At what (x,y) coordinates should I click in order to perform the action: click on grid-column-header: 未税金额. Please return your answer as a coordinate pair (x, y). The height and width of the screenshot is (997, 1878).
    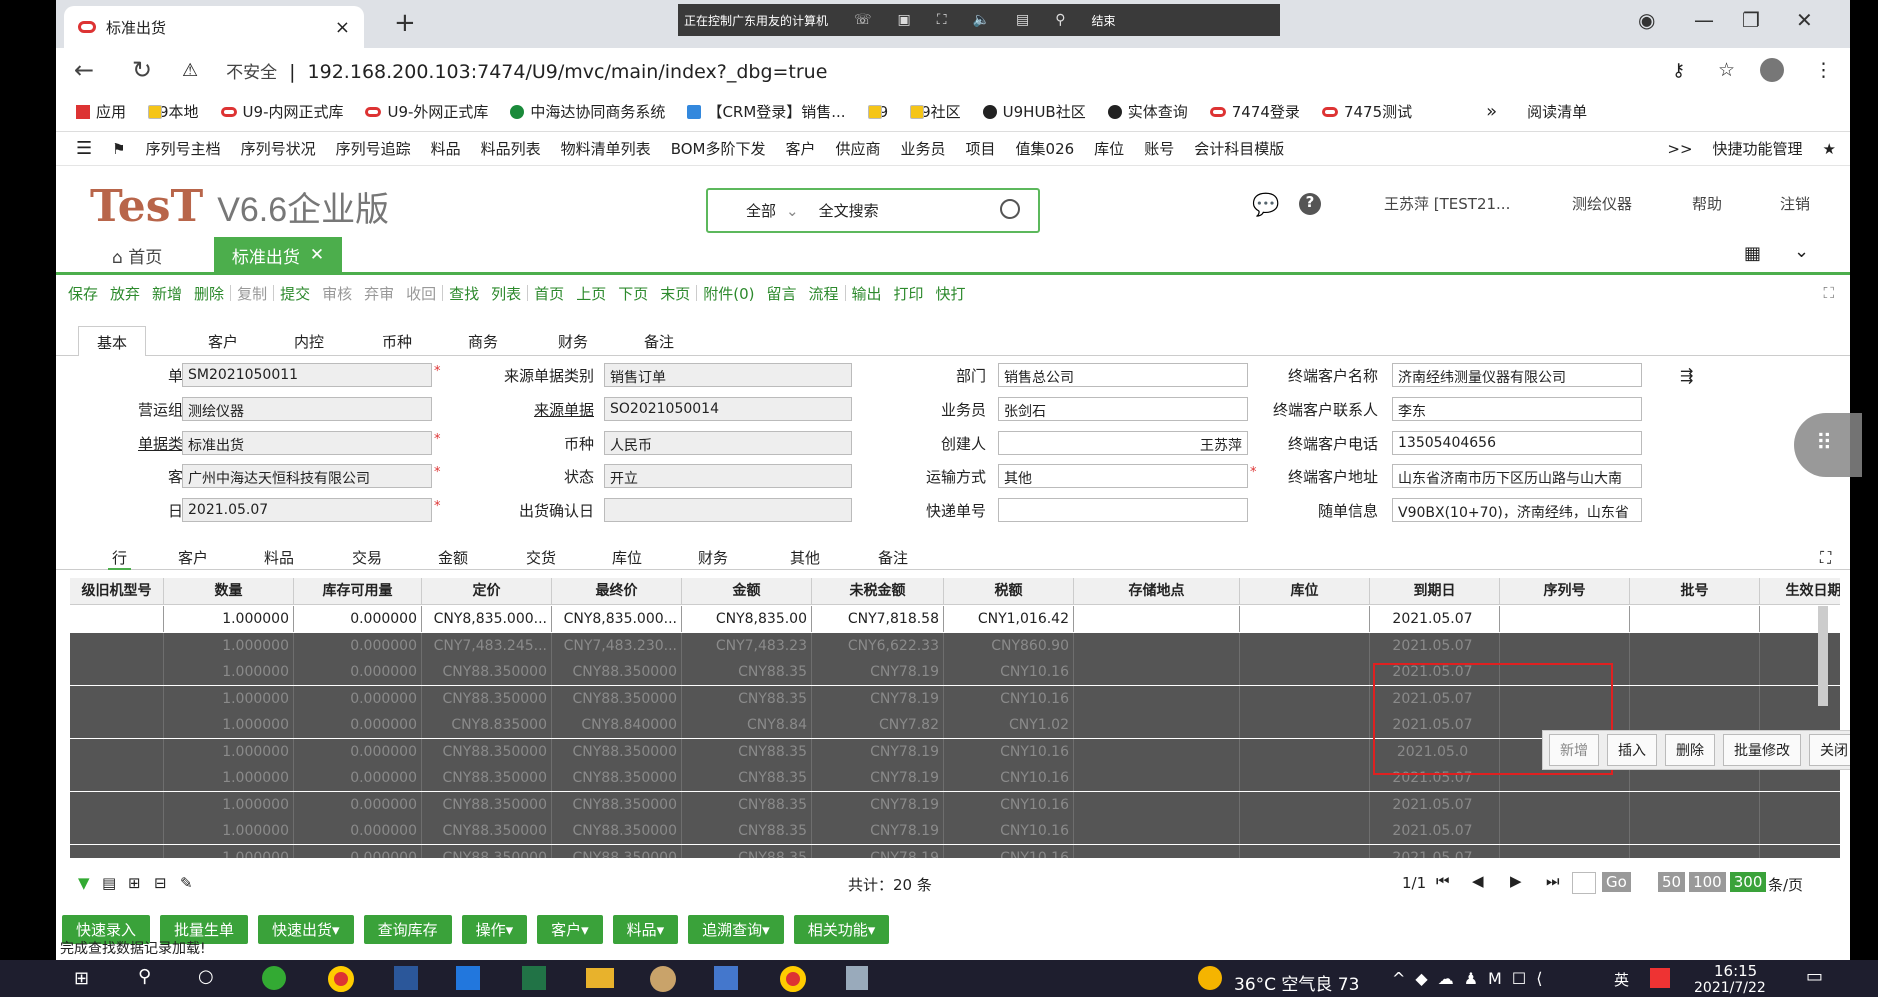
    Looking at the image, I should click on (878, 591).